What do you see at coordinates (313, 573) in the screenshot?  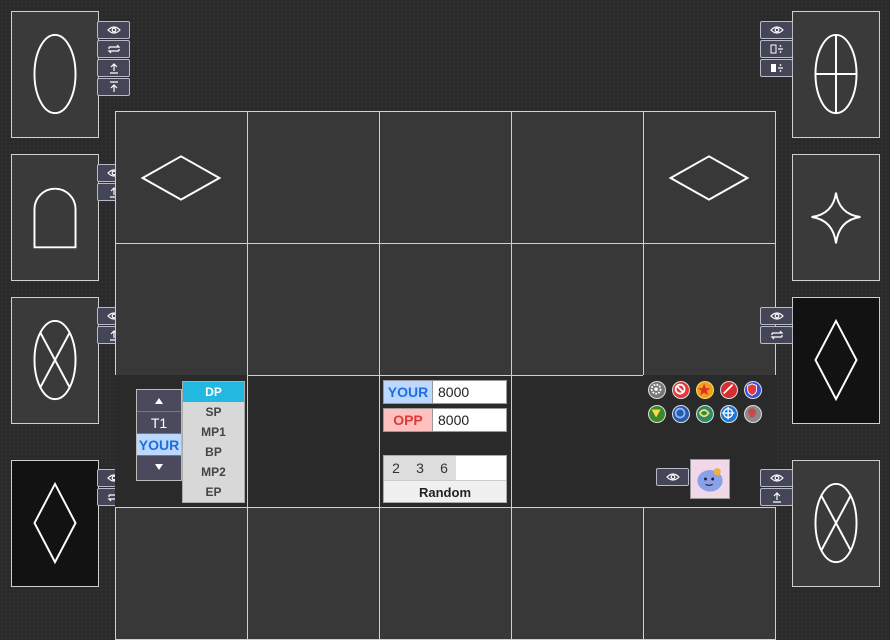 I see `field-zone-r4c2` at bounding box center [313, 573].